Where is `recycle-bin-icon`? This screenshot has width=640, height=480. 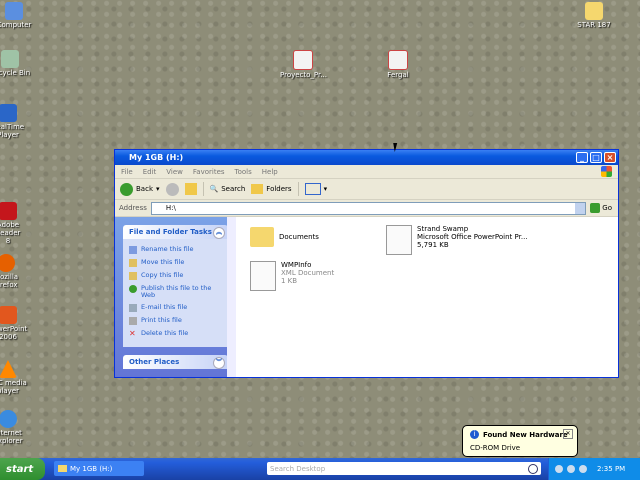
recycle-bin-icon is located at coordinates (10, 59).